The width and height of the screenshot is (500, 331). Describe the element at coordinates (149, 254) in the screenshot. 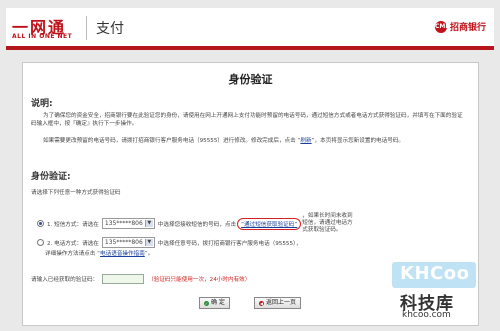

I see `phone-guide-tail: ”。` at that location.